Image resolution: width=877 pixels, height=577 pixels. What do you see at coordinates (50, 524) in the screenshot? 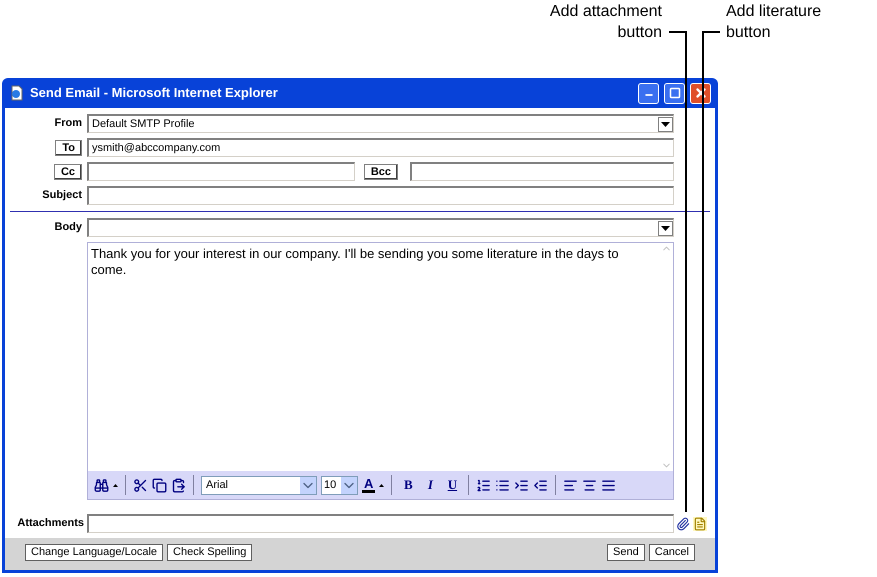
I see `attachments-label: Attachments` at bounding box center [50, 524].